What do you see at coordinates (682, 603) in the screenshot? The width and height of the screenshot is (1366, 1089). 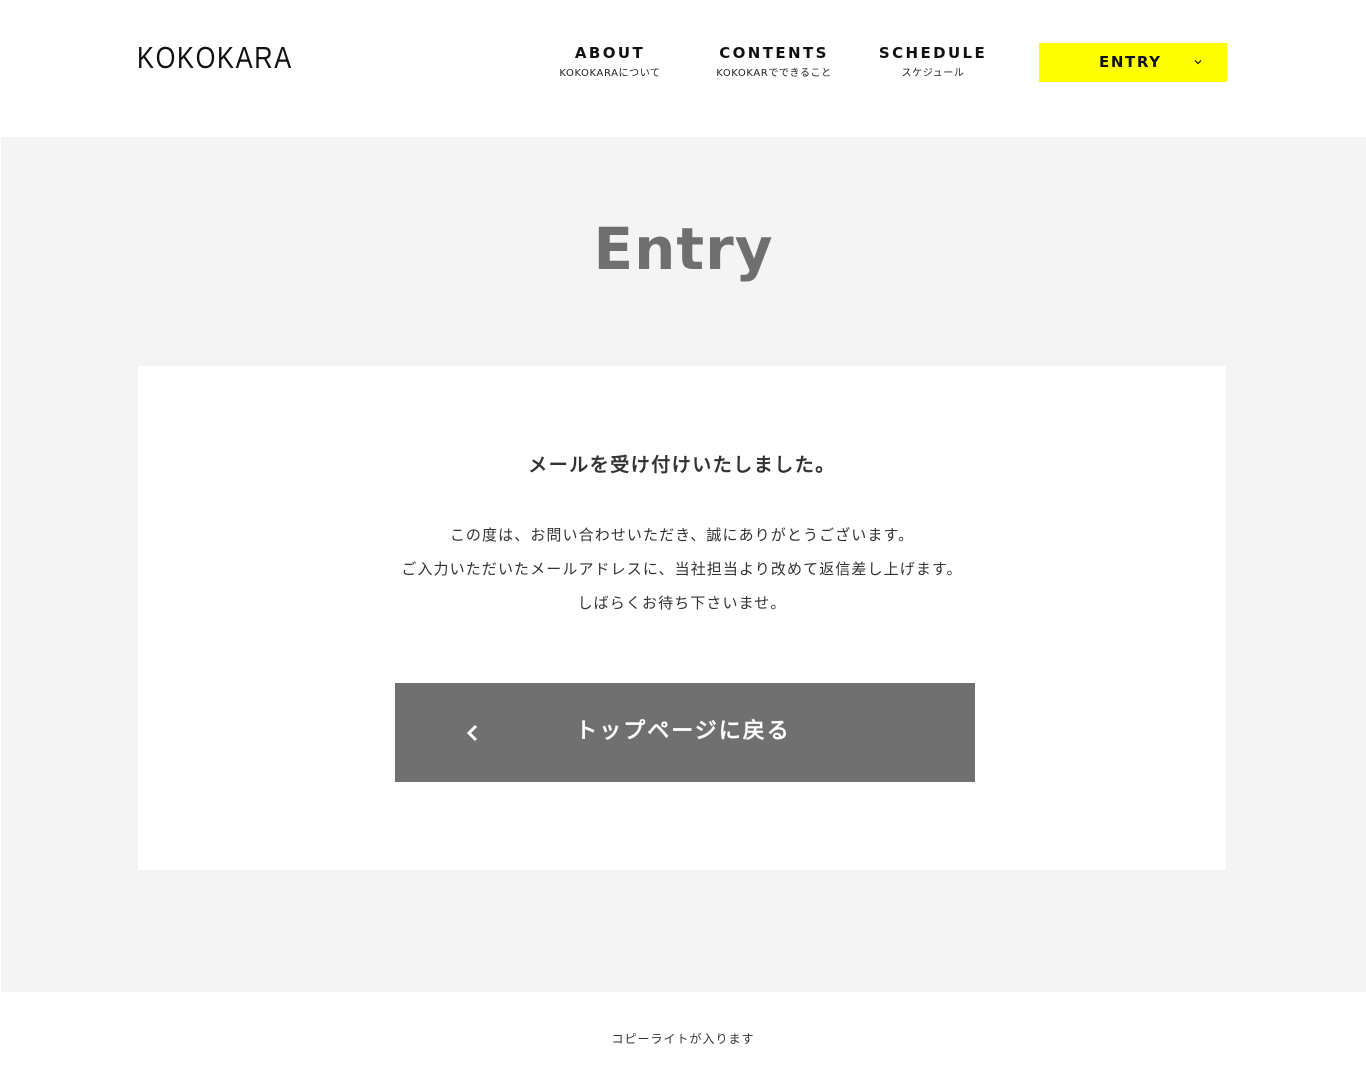 I see `message-line: しばらくお待ち下さいませ。` at bounding box center [682, 603].